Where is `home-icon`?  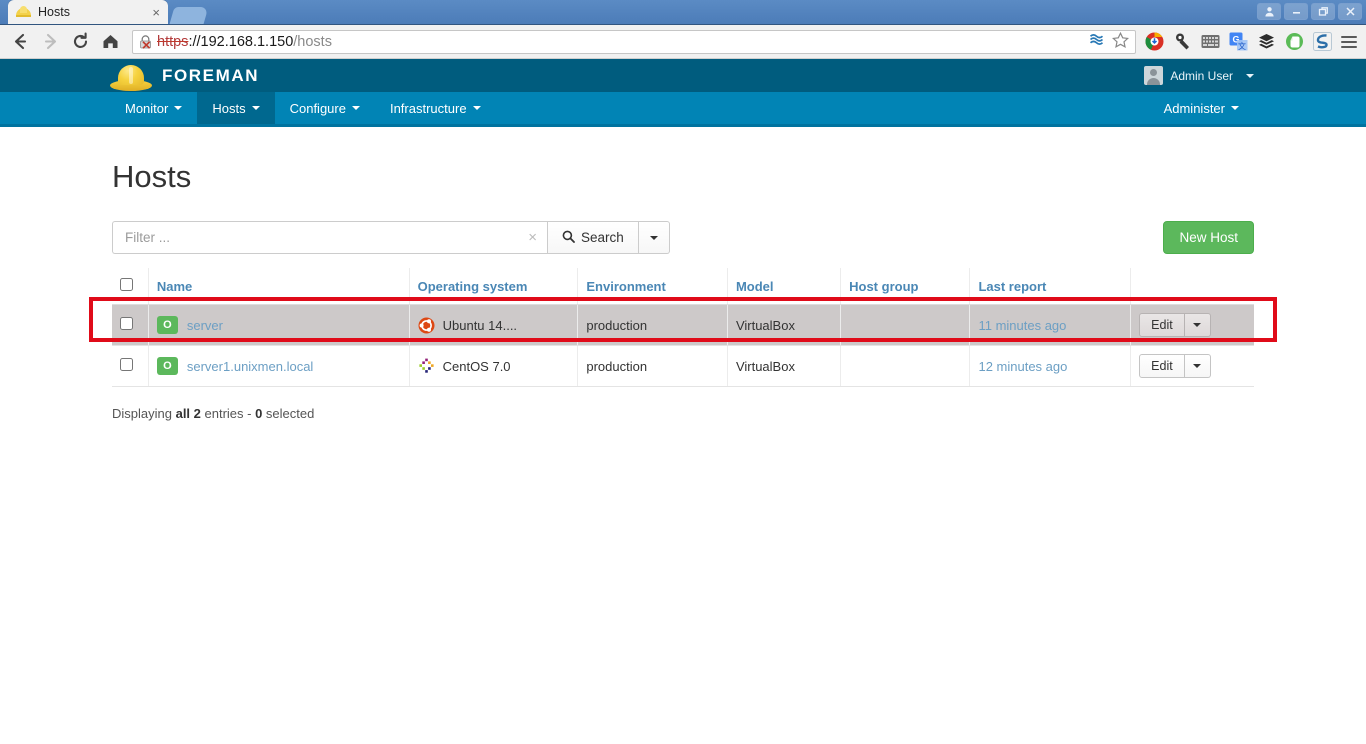
home-icon is located at coordinates (110, 42).